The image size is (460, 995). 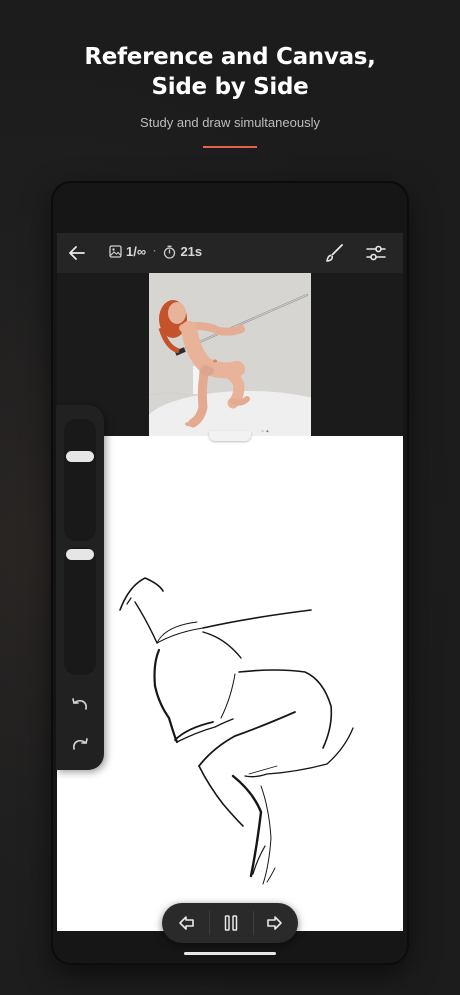 What do you see at coordinates (80, 456) in the screenshot?
I see `brush-size-thumb` at bounding box center [80, 456].